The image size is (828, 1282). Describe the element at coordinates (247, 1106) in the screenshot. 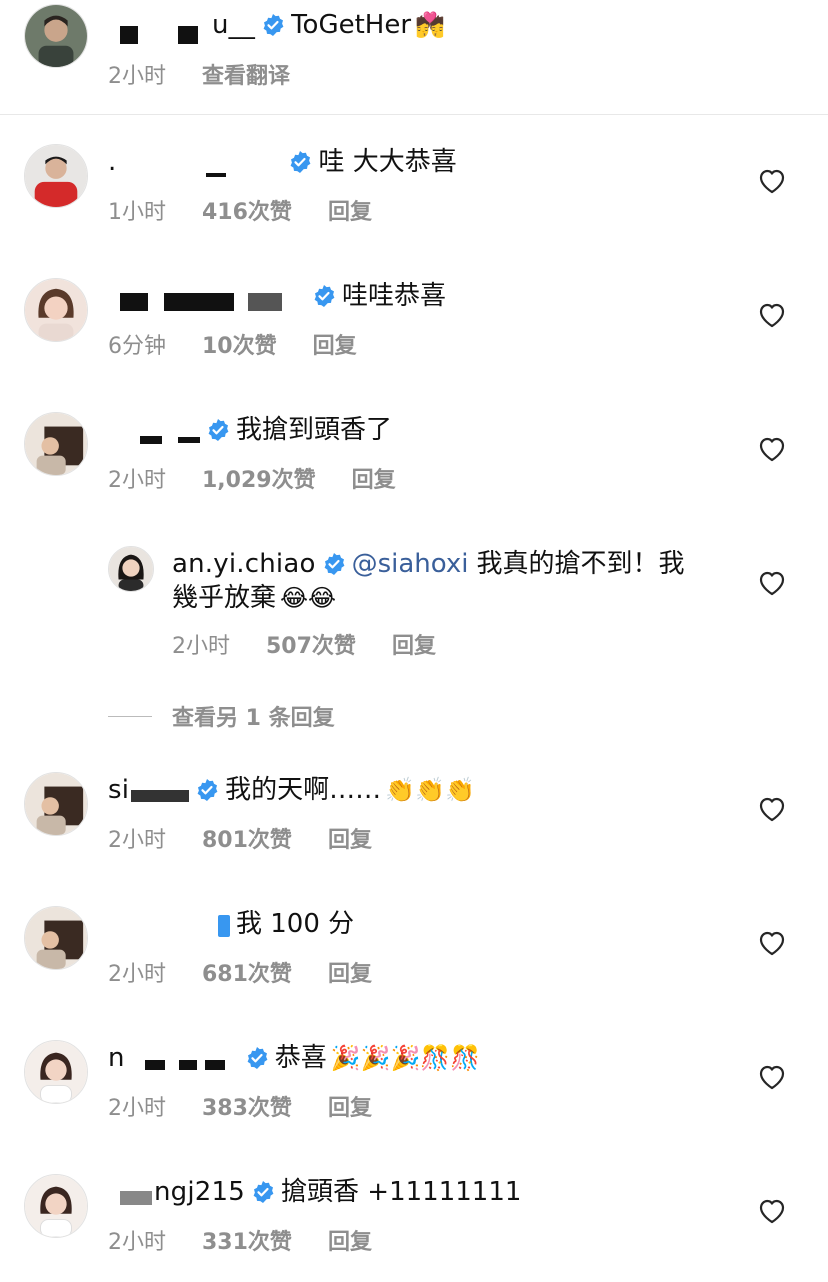

I see `likes-count: 383次赞` at that location.